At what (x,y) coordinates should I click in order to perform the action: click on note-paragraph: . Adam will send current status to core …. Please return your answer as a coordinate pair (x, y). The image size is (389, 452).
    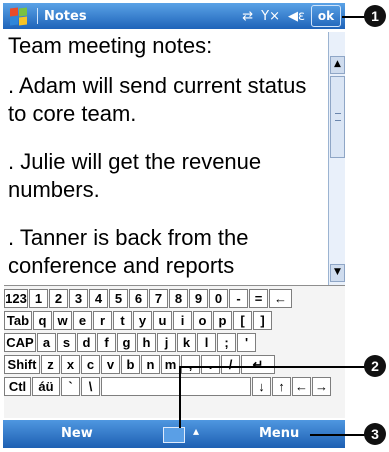
    Looking at the image, I should click on (157, 99).